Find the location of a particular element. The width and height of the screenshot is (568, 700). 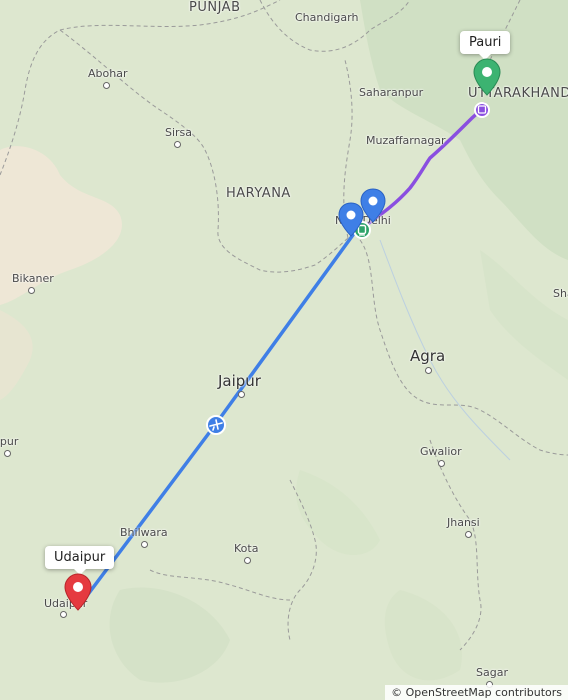

label-gwalior: Gwalior is located at coordinates (441, 451).